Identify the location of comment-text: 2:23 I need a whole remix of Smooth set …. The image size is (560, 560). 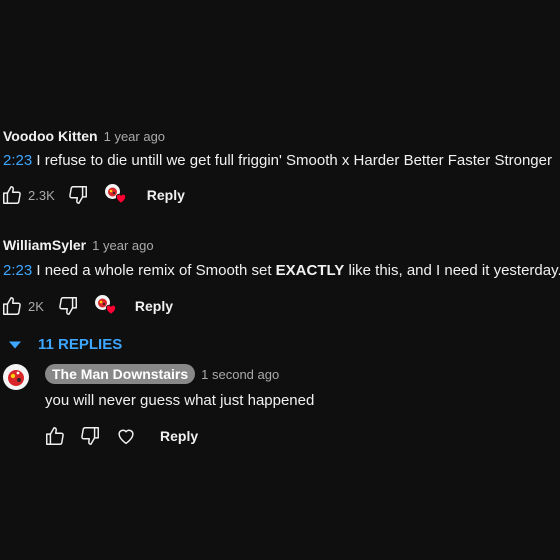
(280, 270).